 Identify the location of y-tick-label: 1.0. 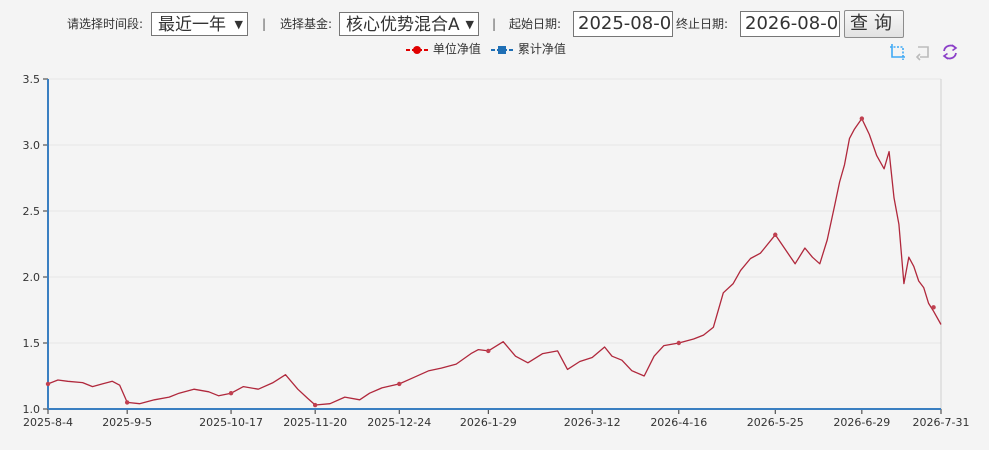
(32, 409).